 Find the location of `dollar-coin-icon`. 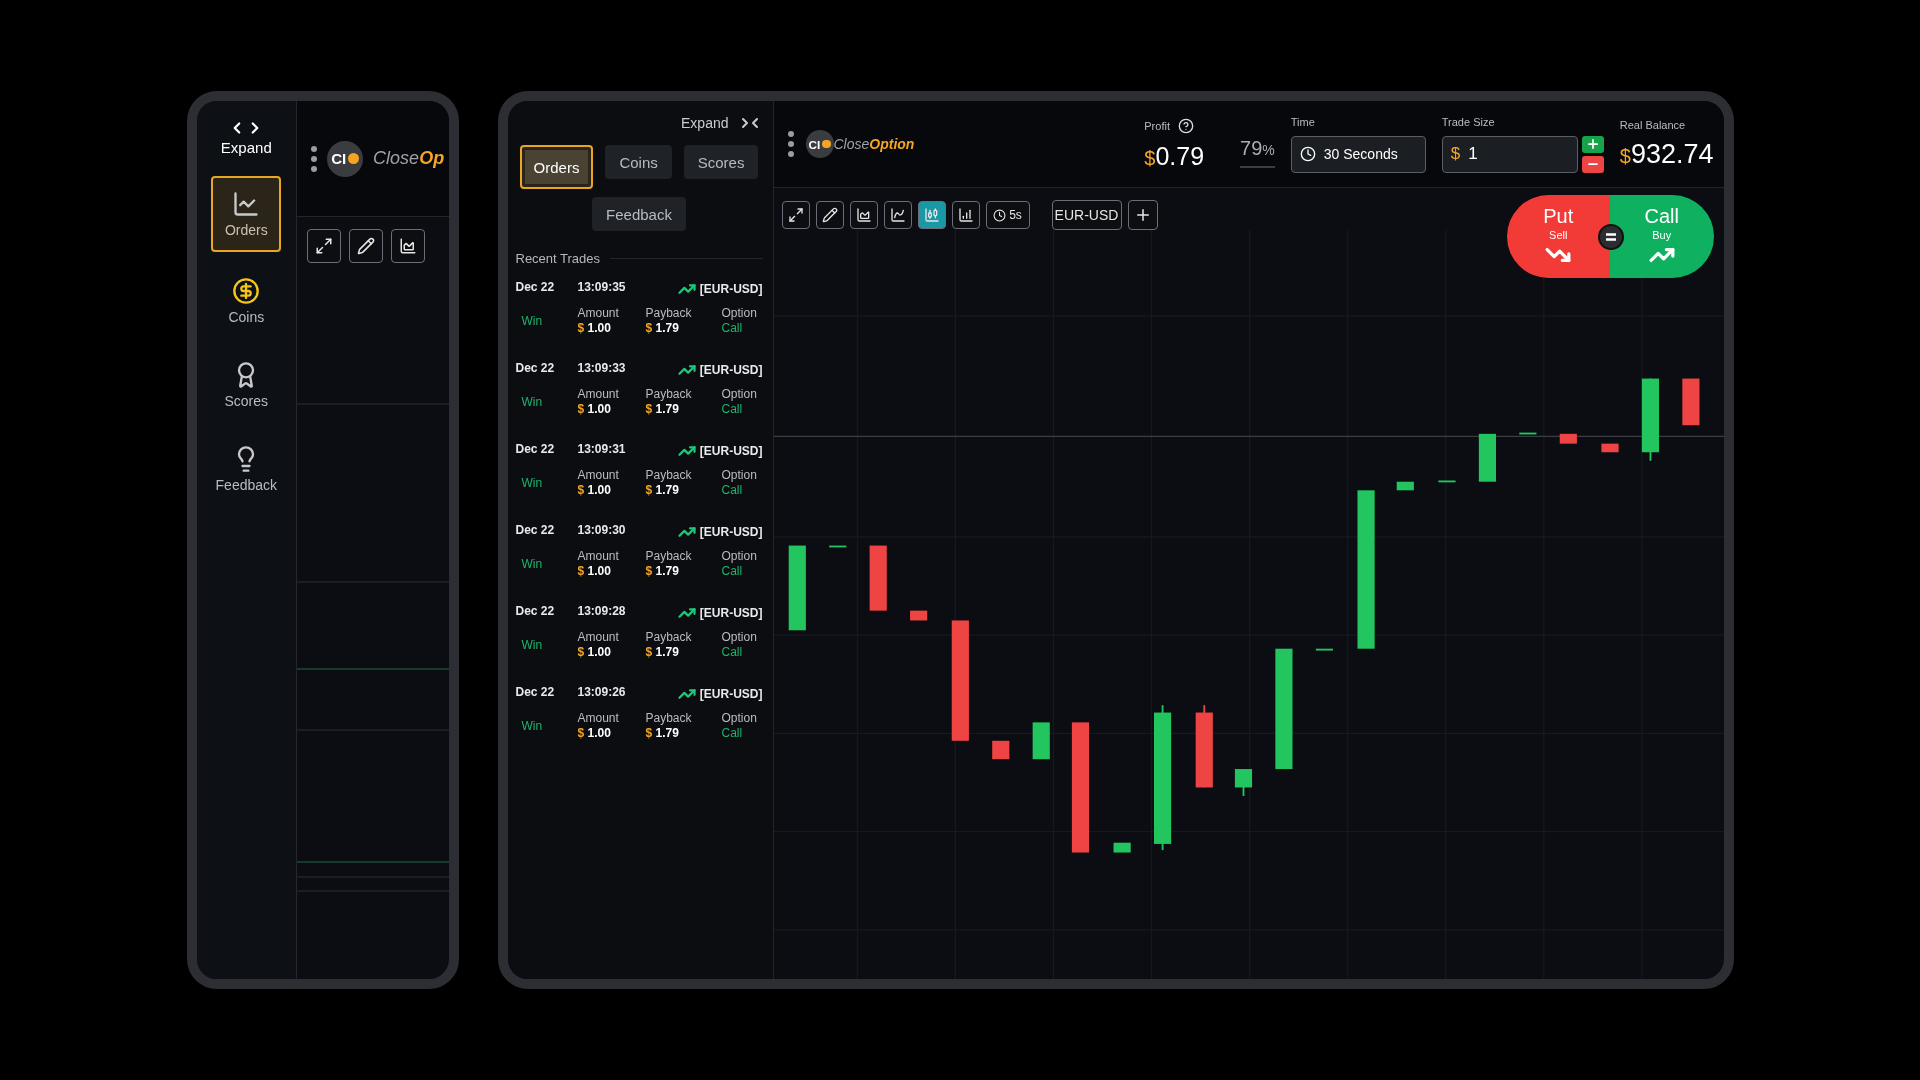

dollar-coin-icon is located at coordinates (246, 291).